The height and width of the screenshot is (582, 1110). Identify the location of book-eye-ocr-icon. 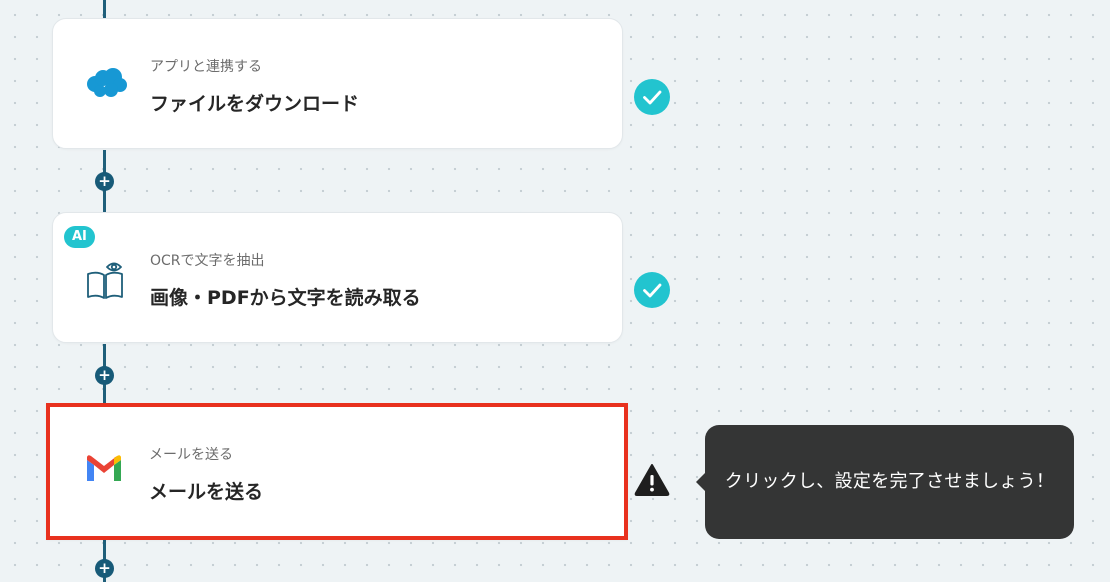
(106, 279).